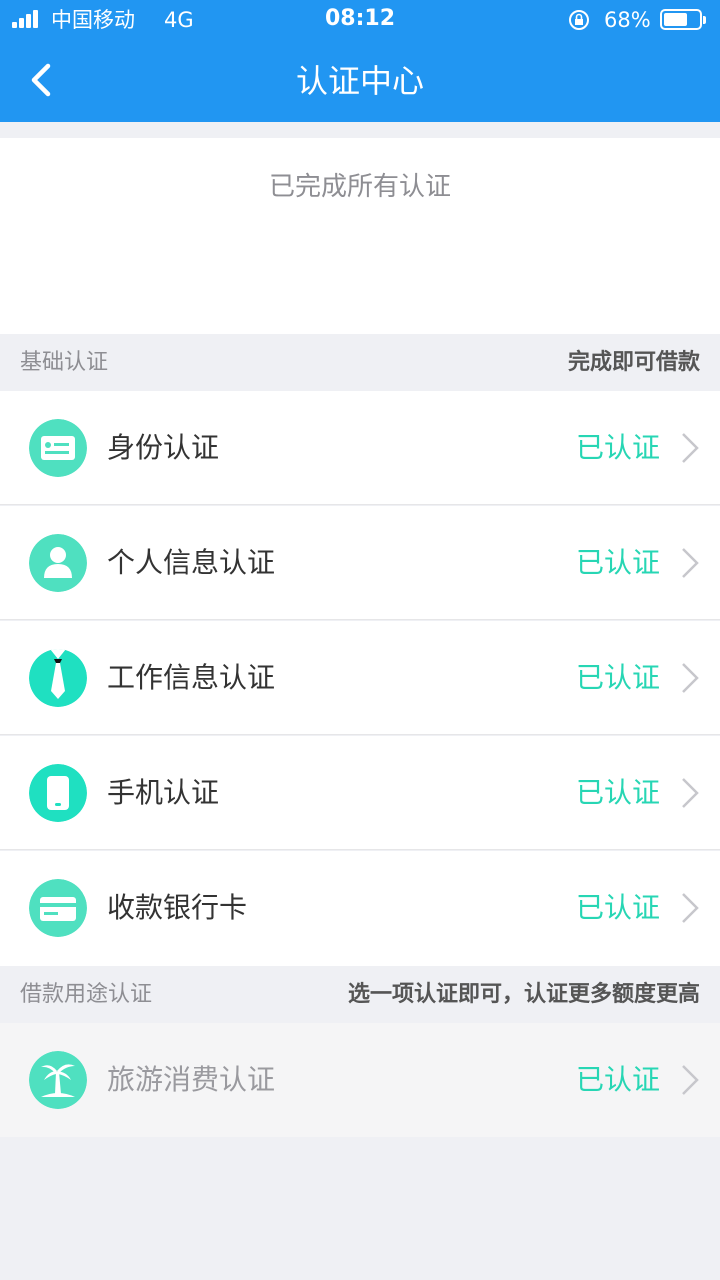 The height and width of the screenshot is (1280, 720). Describe the element at coordinates (58, 1080) in the screenshot. I see `palm-tree-icon` at that location.